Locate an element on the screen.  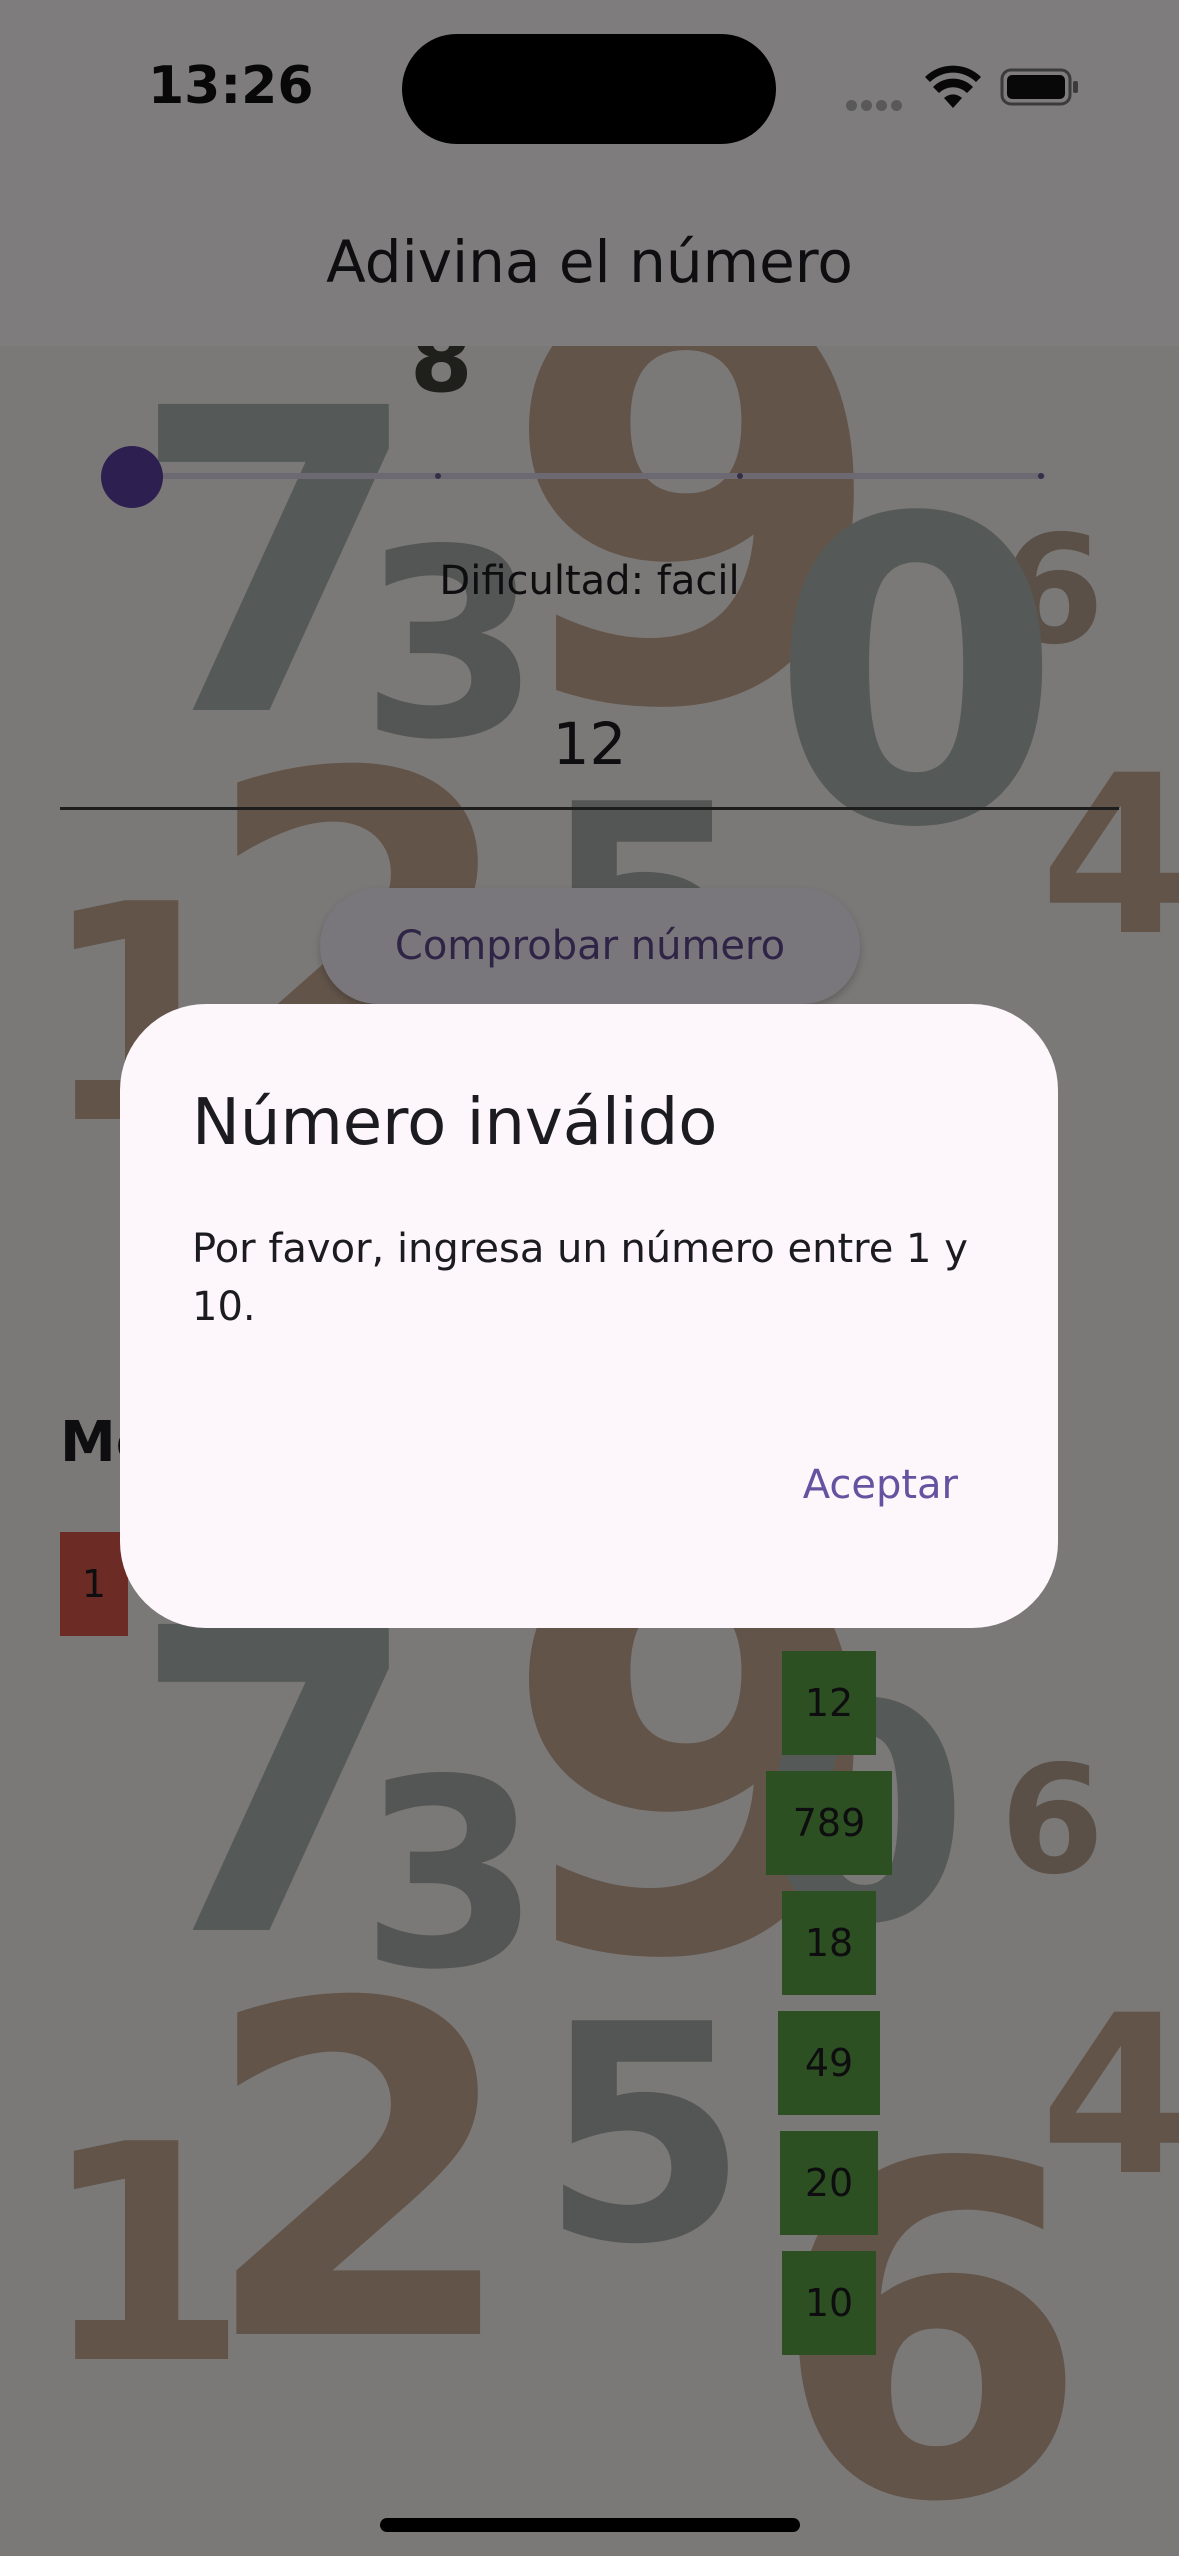
accept-button: Aceptar is located at coordinates (880, 1485).